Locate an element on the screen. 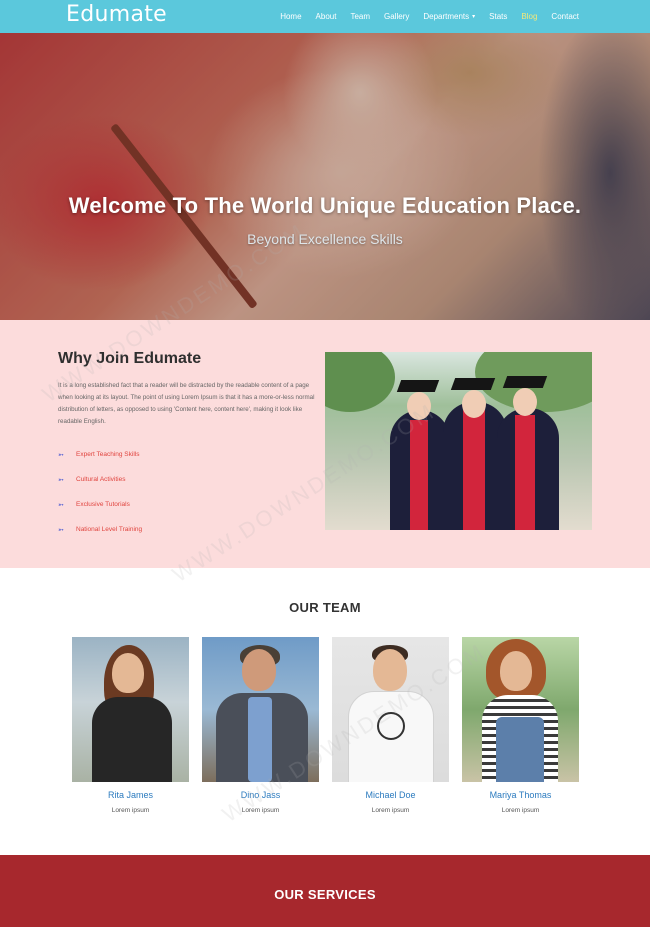  nav-item-label: Home is located at coordinates (291, 16).